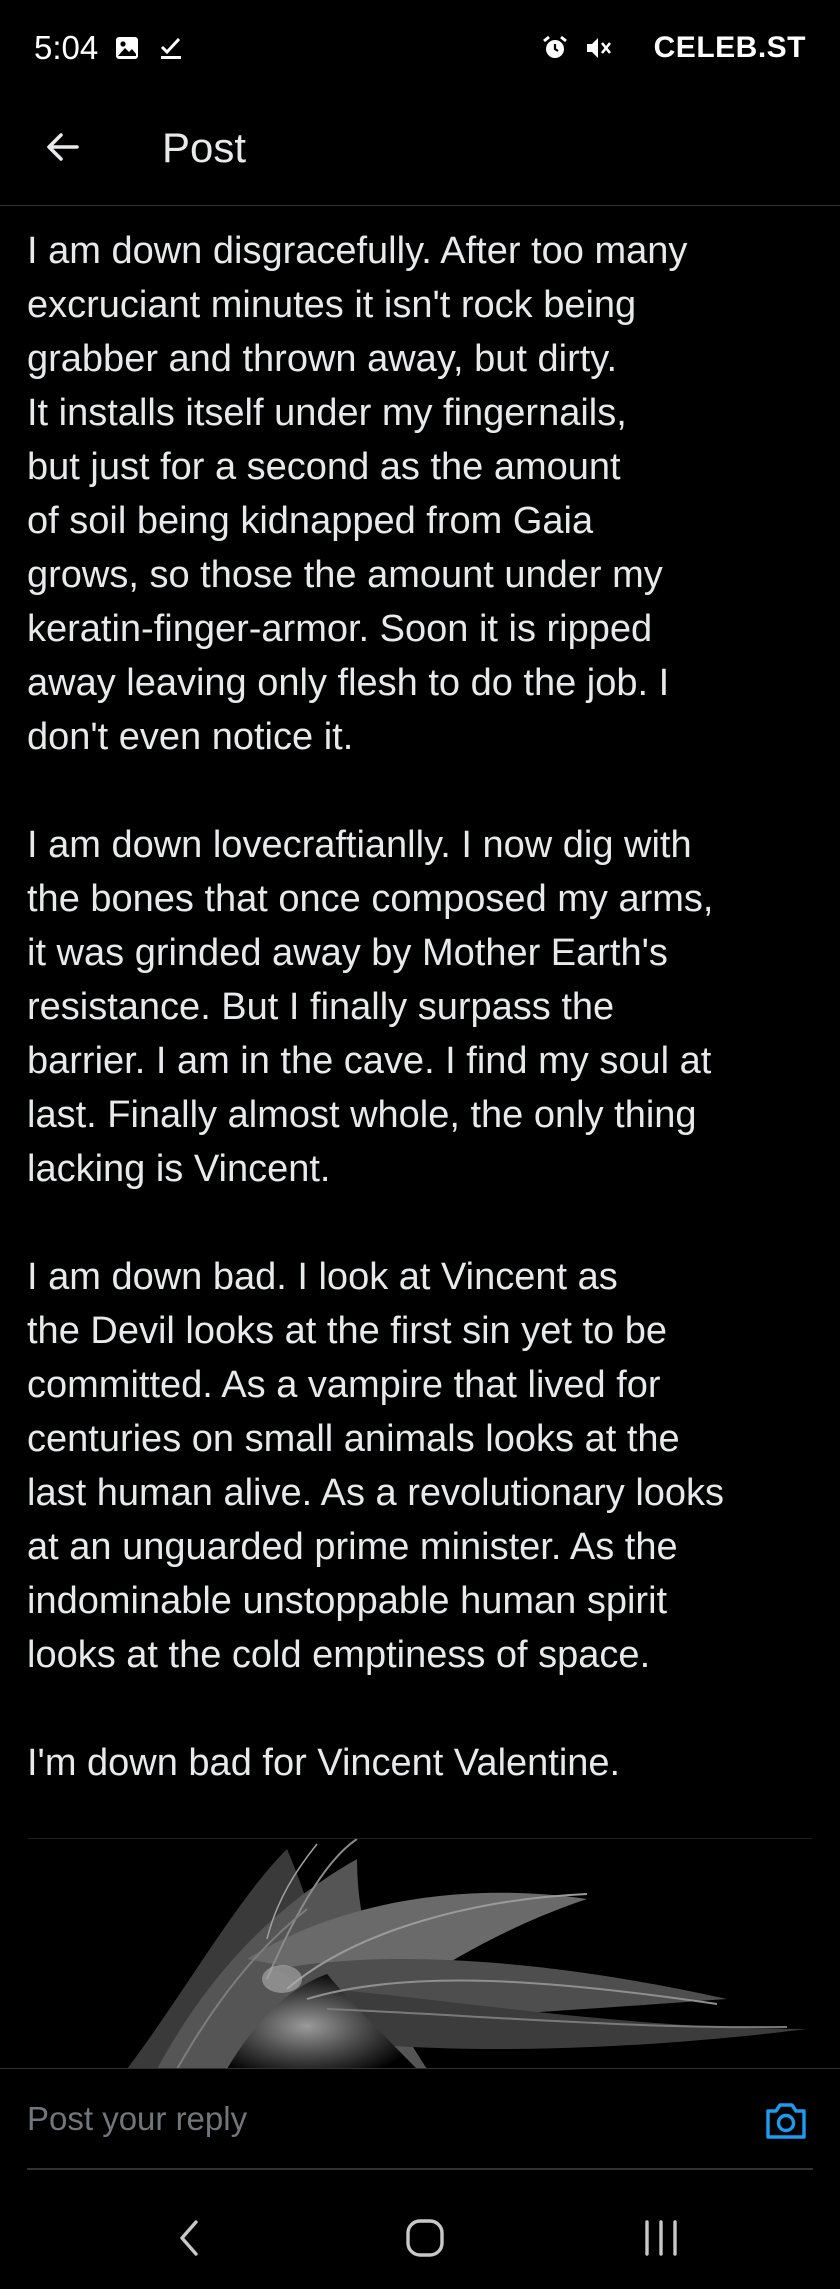 This screenshot has height=2289, width=840. Describe the element at coordinates (204, 147) in the screenshot. I see `page-title: Post` at that location.